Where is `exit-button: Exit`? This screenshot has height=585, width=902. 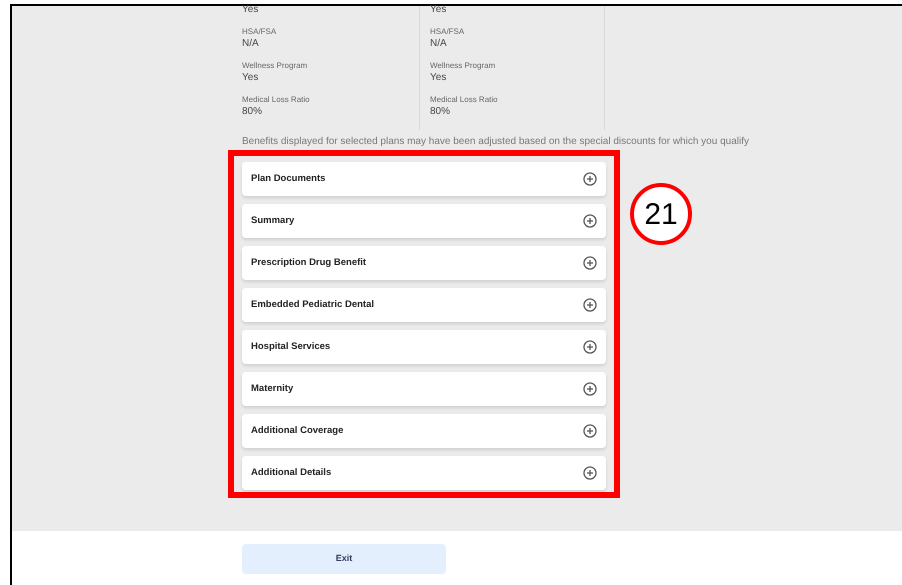 exit-button: Exit is located at coordinates (344, 559).